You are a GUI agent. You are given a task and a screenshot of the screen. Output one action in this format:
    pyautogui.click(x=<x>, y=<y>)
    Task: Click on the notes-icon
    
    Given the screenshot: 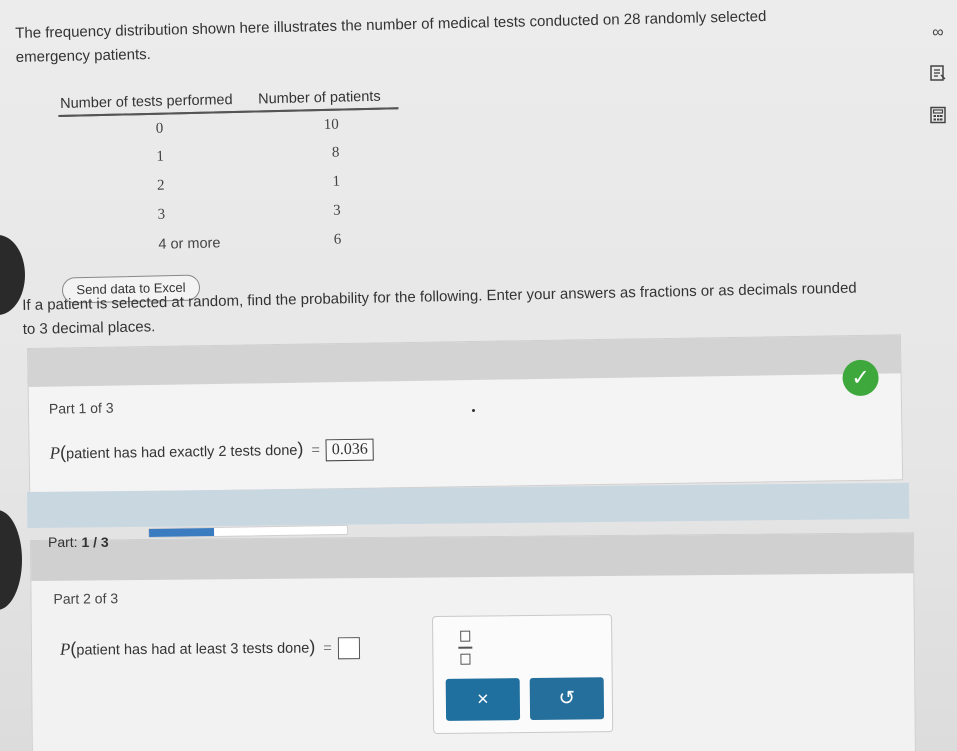 What is the action you would take?
    pyautogui.click(x=938, y=75)
    